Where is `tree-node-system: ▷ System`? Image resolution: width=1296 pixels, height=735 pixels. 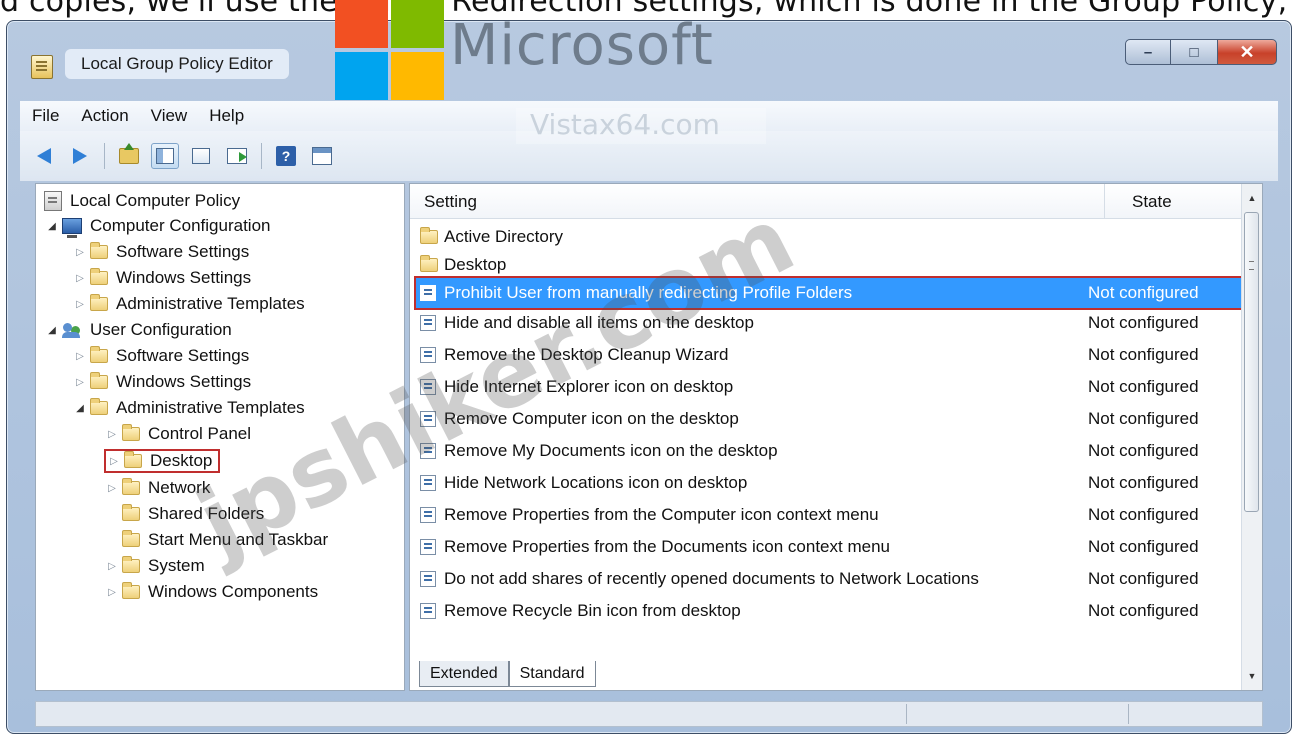 tree-node-system: ▷ System is located at coordinates (155, 566).